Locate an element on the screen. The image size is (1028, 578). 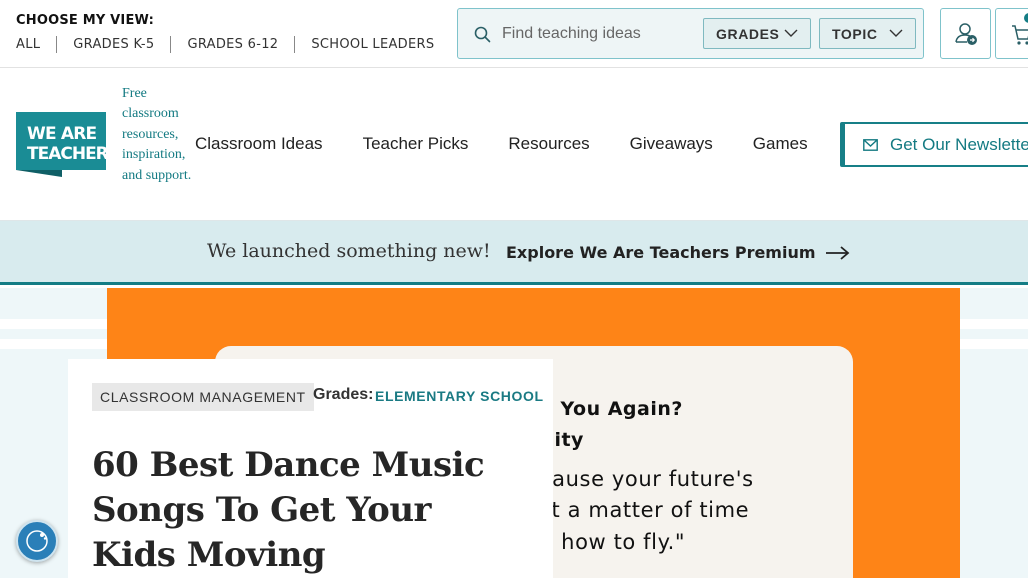
logo-line-1: WE ARE is located at coordinates (62, 134).